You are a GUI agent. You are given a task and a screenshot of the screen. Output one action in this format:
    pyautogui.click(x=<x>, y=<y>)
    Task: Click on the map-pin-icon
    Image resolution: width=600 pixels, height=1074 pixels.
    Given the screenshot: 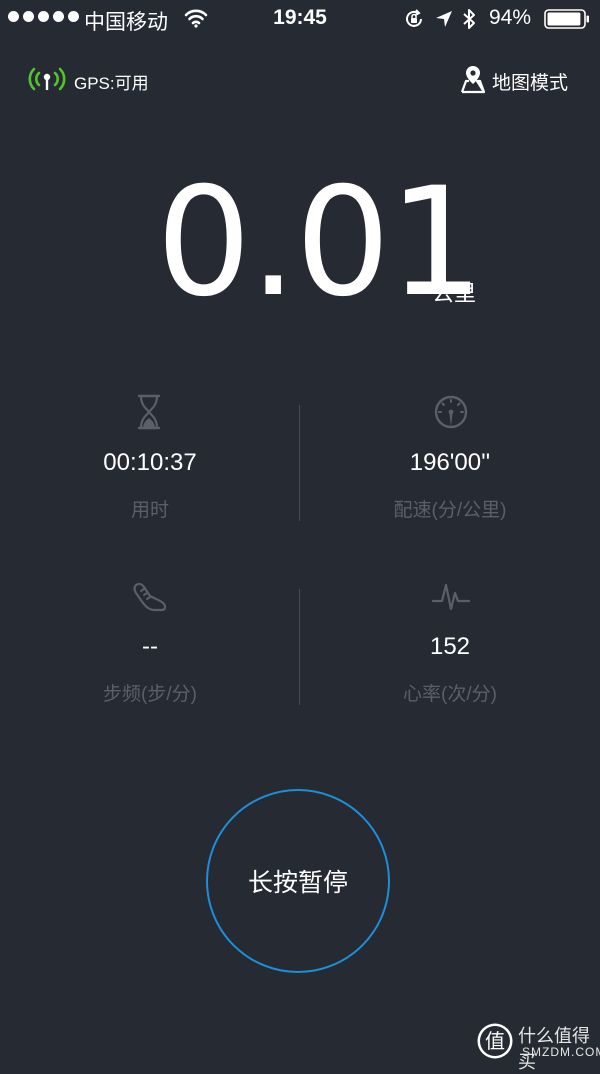 What is the action you would take?
    pyautogui.click(x=473, y=79)
    